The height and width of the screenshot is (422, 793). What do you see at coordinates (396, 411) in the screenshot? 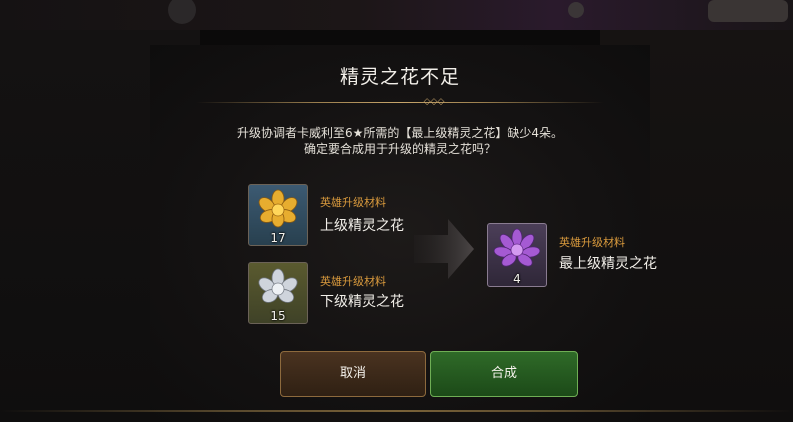
I see `bottom-divider` at bounding box center [396, 411].